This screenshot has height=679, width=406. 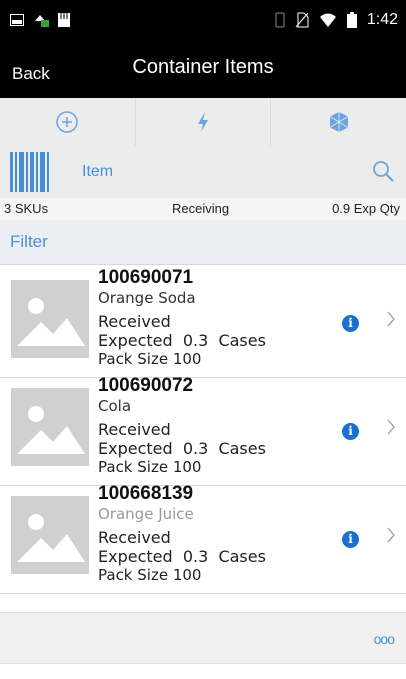 I want to click on quick-action-button, so click(x=204, y=122).